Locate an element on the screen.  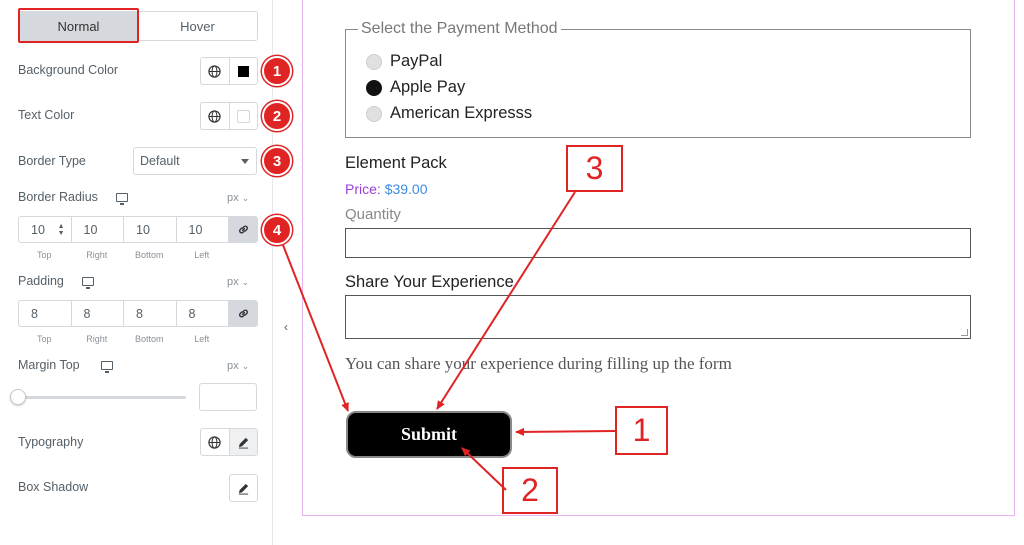
annotation-badge-4: 4 is located at coordinates (277, 230).